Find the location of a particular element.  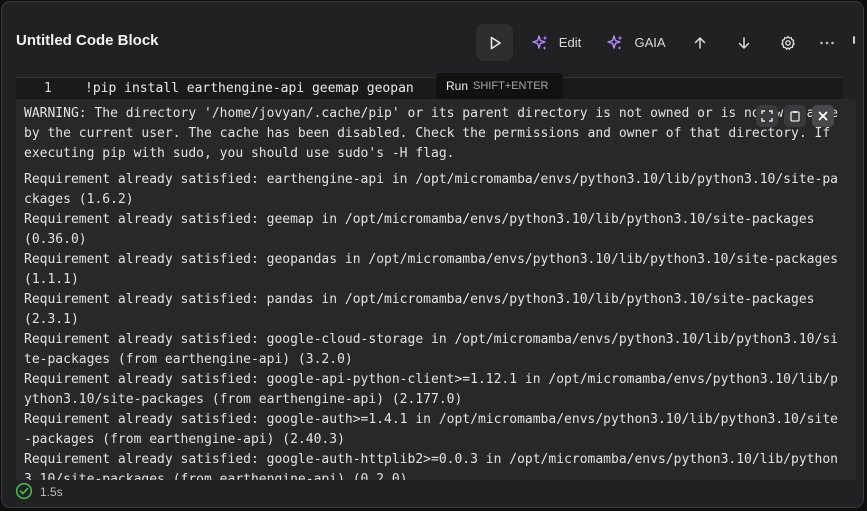

gaia-button: GAIA is located at coordinates (636, 42).